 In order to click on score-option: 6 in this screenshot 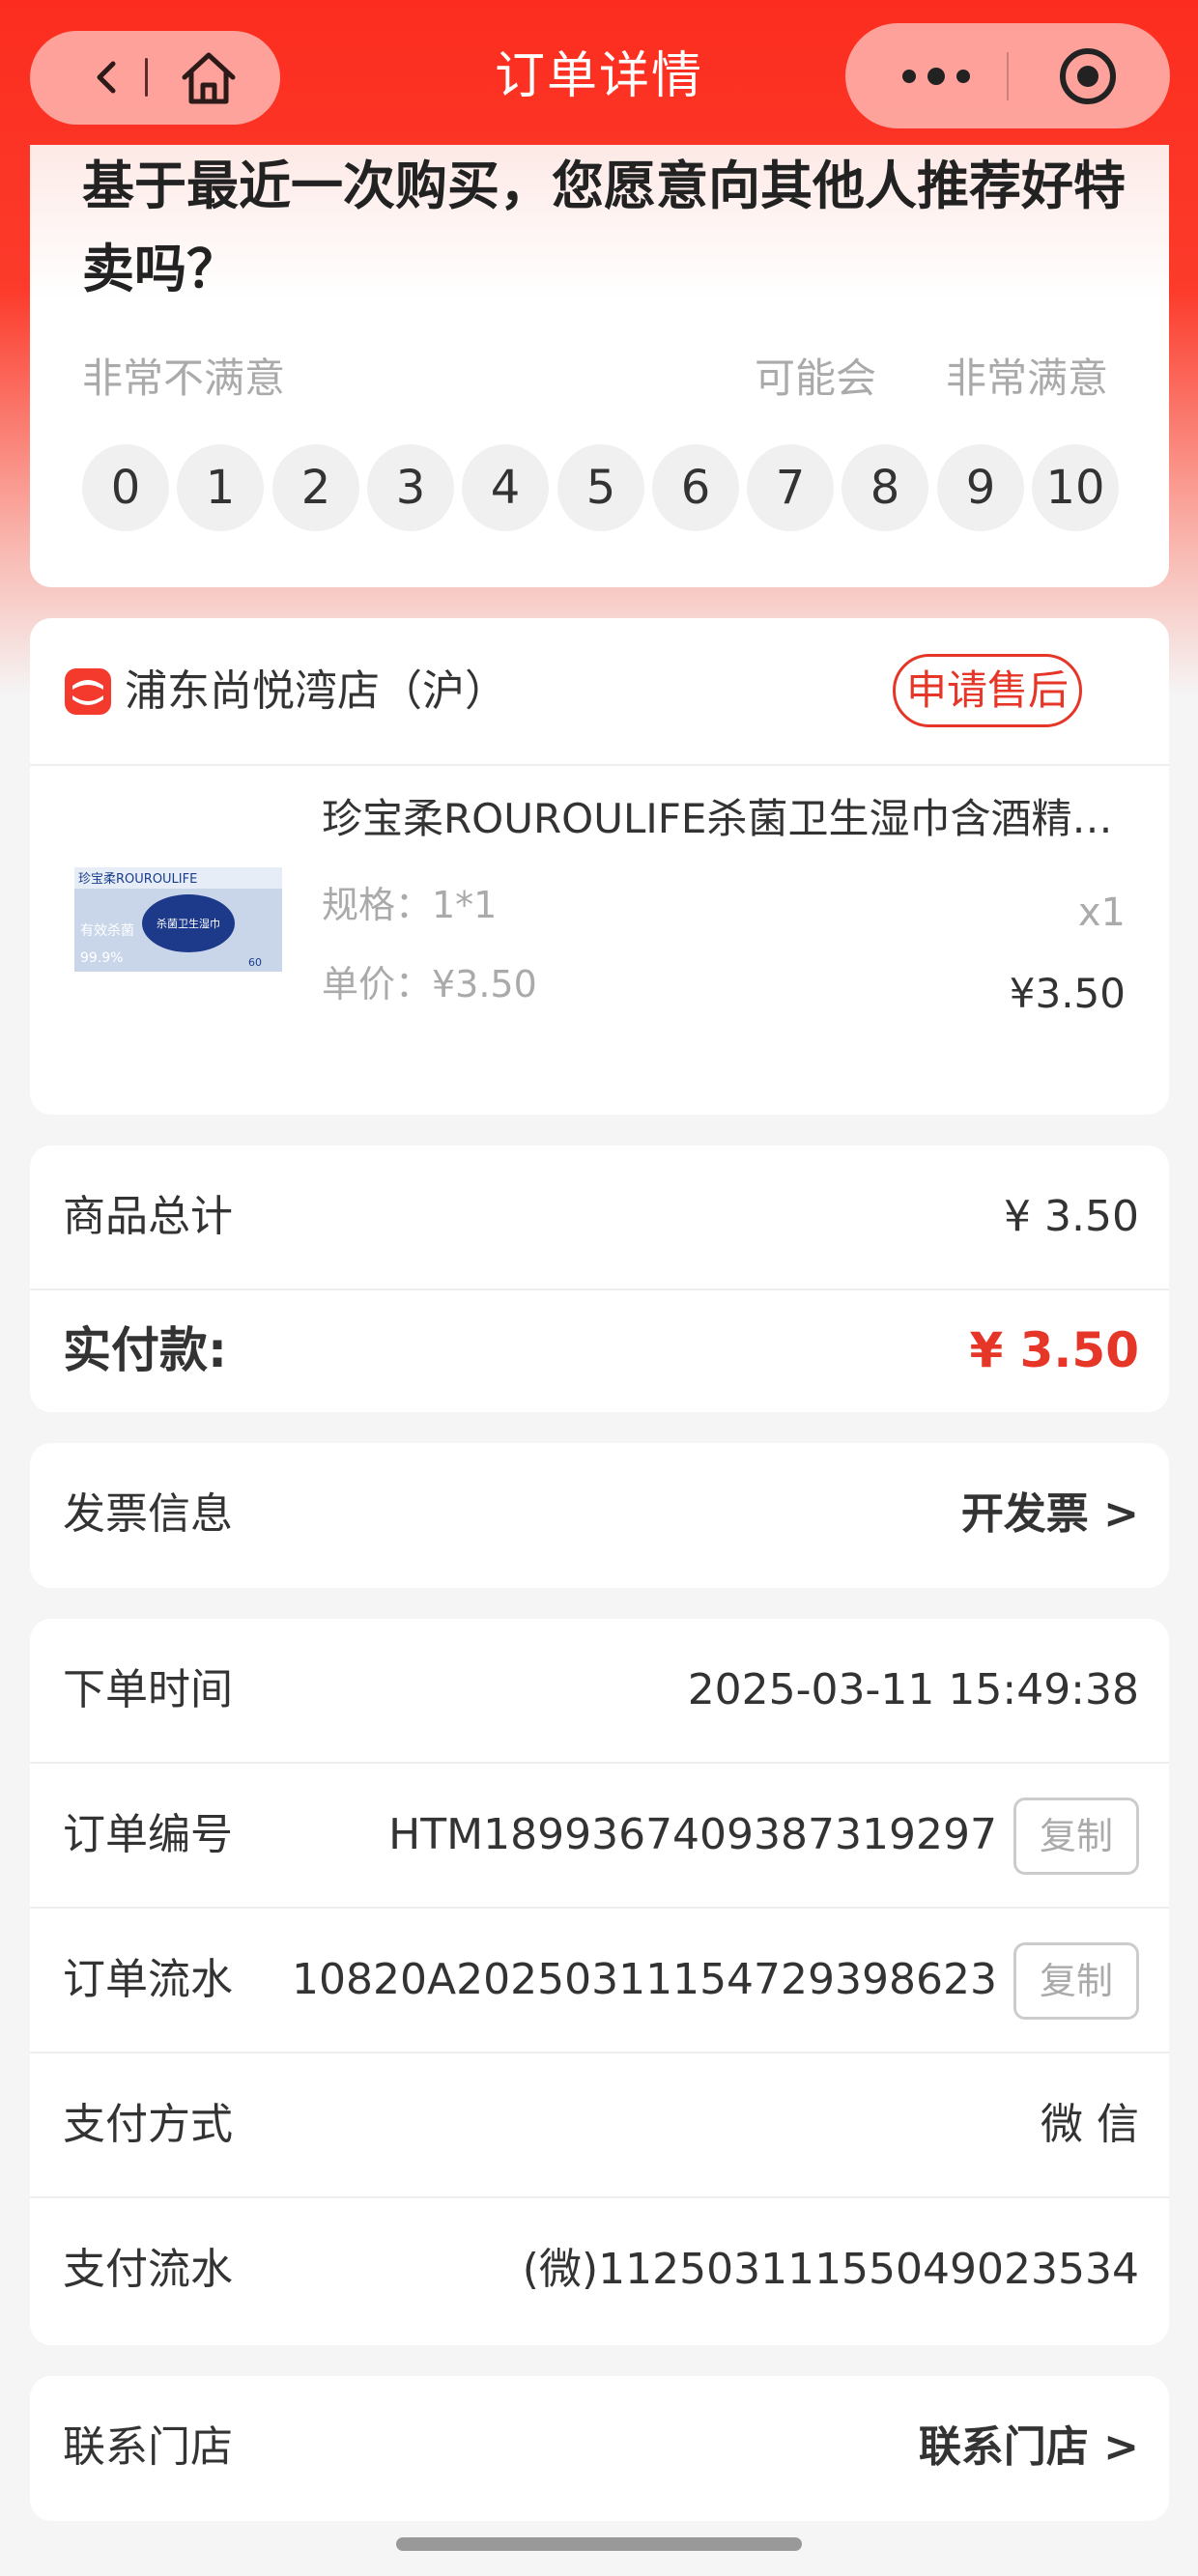, I will do `click(696, 487)`.